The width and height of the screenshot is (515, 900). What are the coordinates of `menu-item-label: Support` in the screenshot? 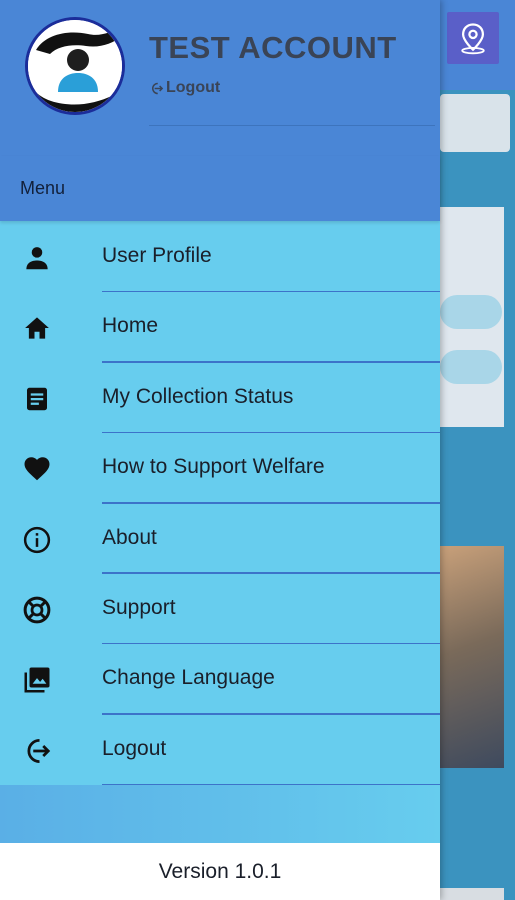 It's located at (139, 607).